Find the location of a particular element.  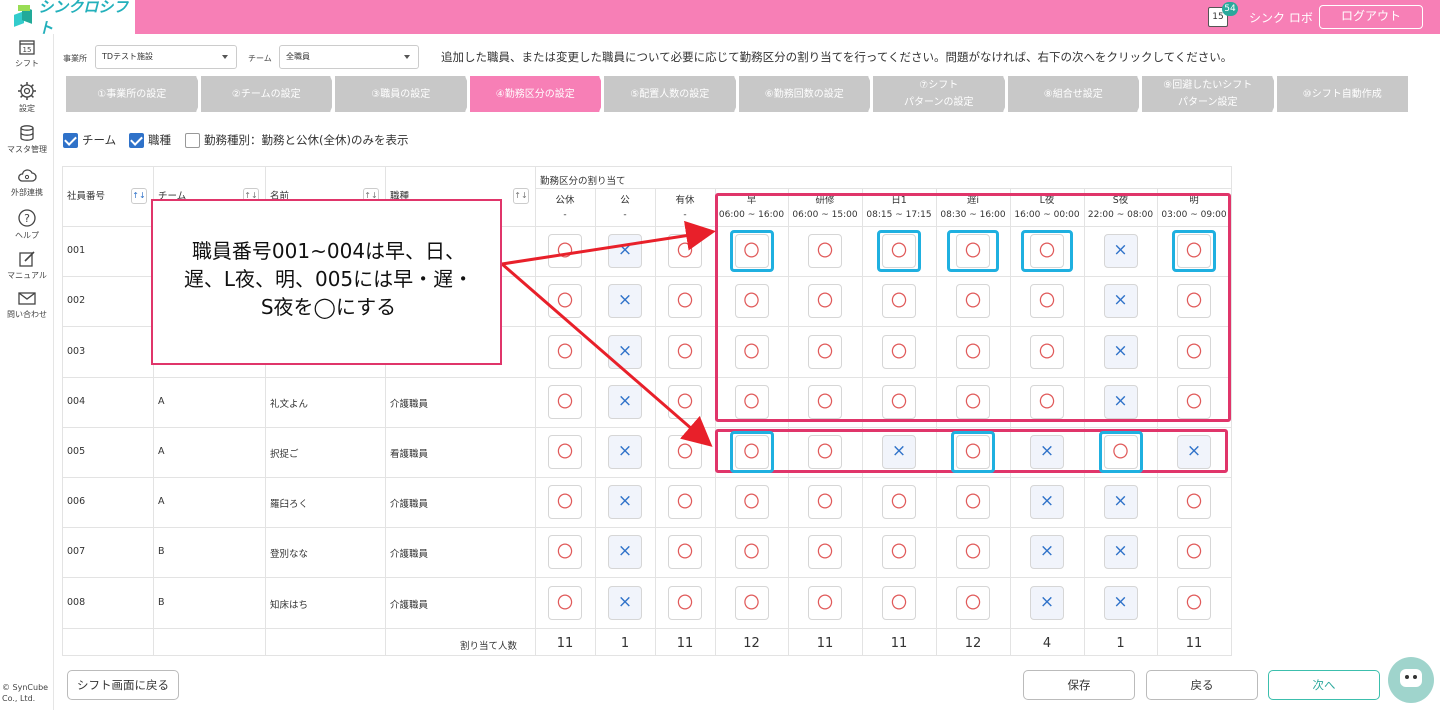

save-button: 保存 is located at coordinates (1079, 685).